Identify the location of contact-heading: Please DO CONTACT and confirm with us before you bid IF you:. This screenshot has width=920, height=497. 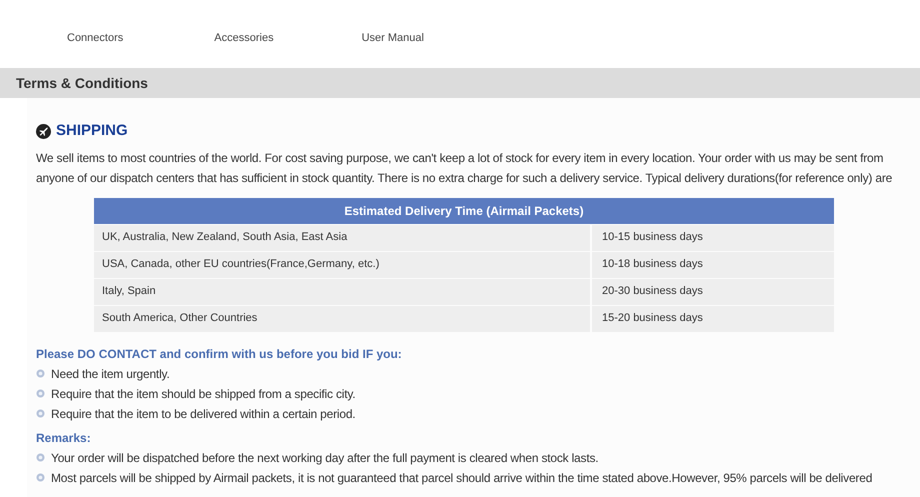
(219, 353).